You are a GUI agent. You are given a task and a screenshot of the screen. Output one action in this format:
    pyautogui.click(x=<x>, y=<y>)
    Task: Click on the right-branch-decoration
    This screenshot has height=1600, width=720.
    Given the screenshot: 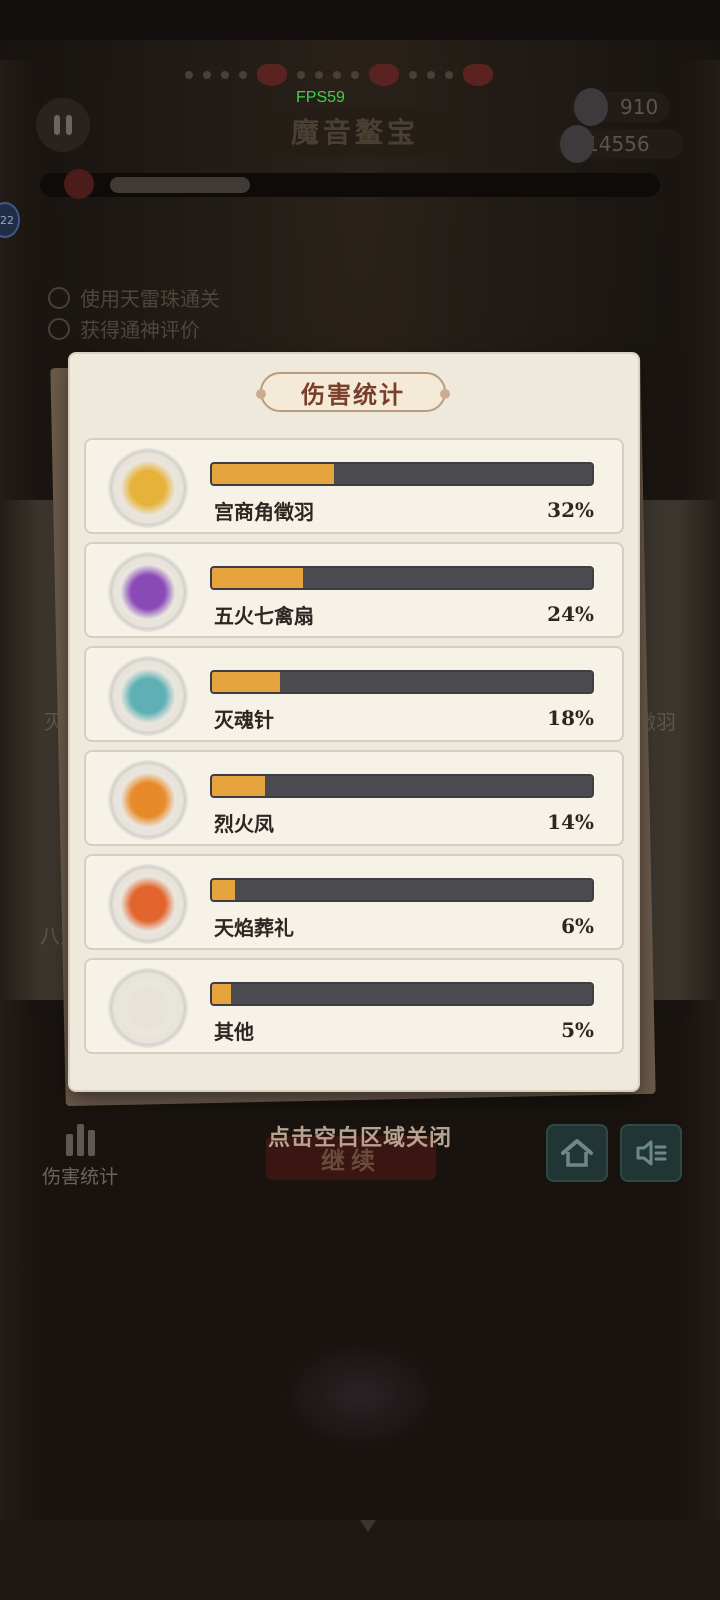 What is the action you would take?
    pyautogui.click(x=700, y=810)
    